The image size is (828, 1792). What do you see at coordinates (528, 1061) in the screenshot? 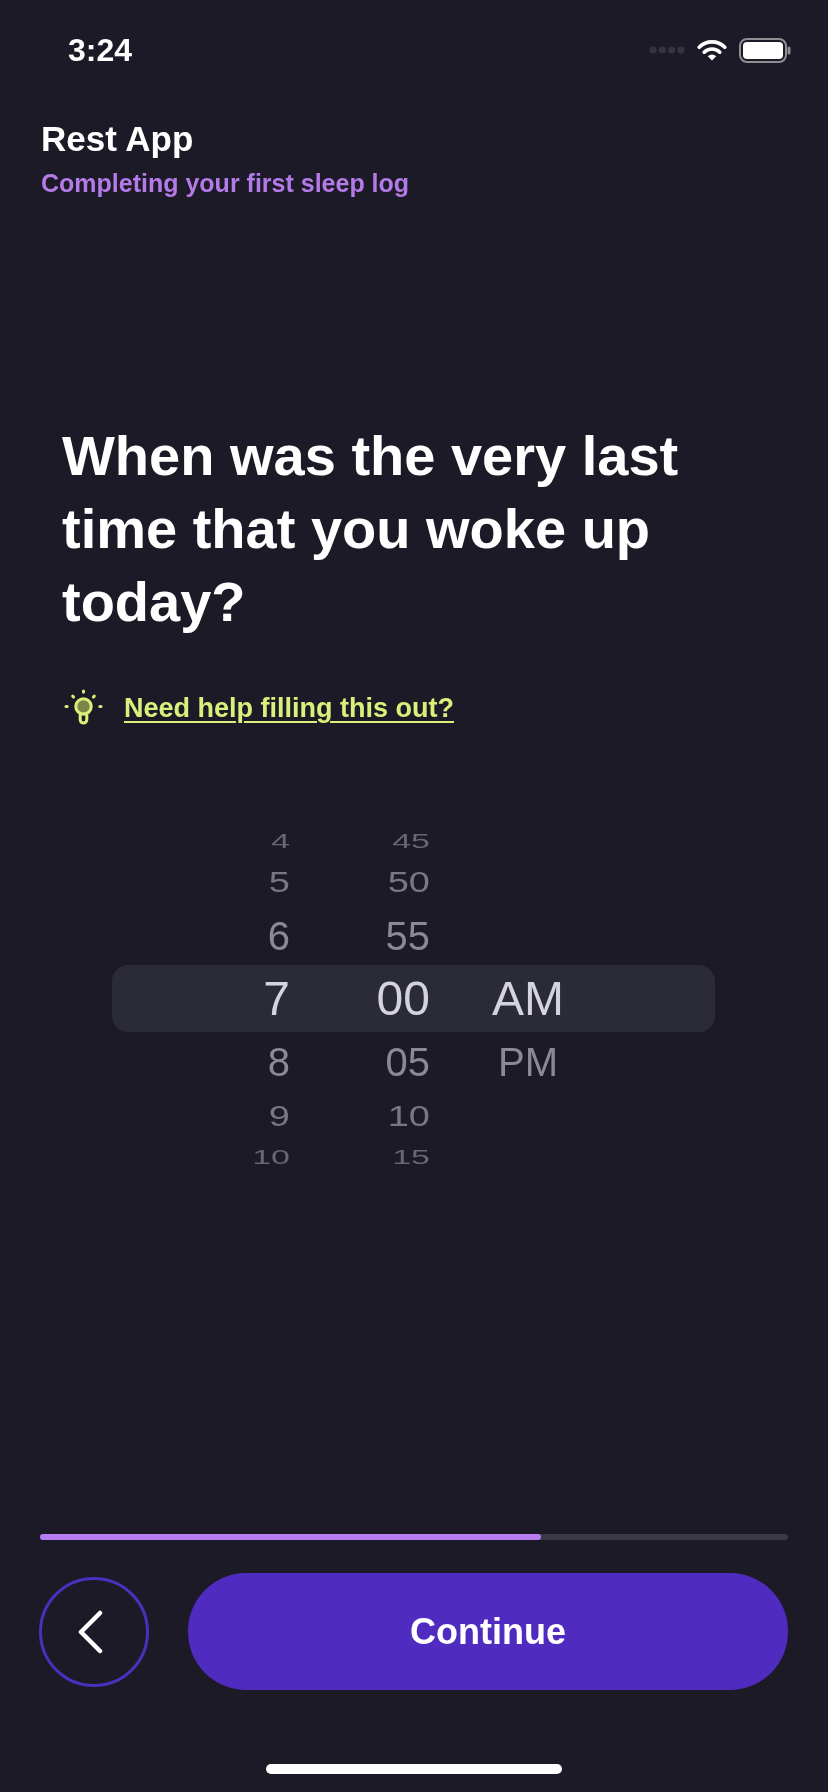
I see `picker-period: PM` at bounding box center [528, 1061].